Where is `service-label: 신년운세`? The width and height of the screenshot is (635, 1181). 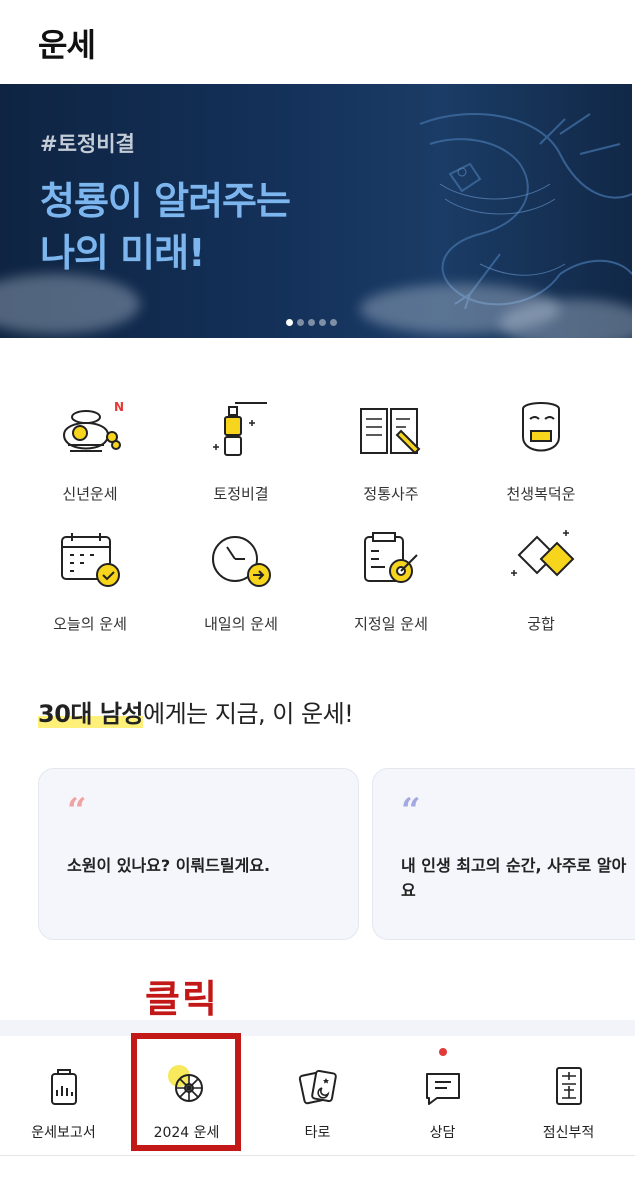 service-label: 신년운세 is located at coordinates (90, 494).